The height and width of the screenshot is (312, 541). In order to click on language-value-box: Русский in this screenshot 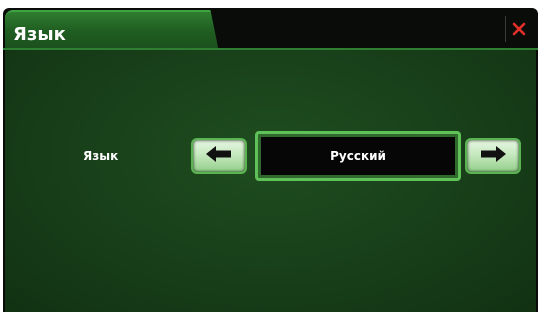, I will do `click(358, 156)`.